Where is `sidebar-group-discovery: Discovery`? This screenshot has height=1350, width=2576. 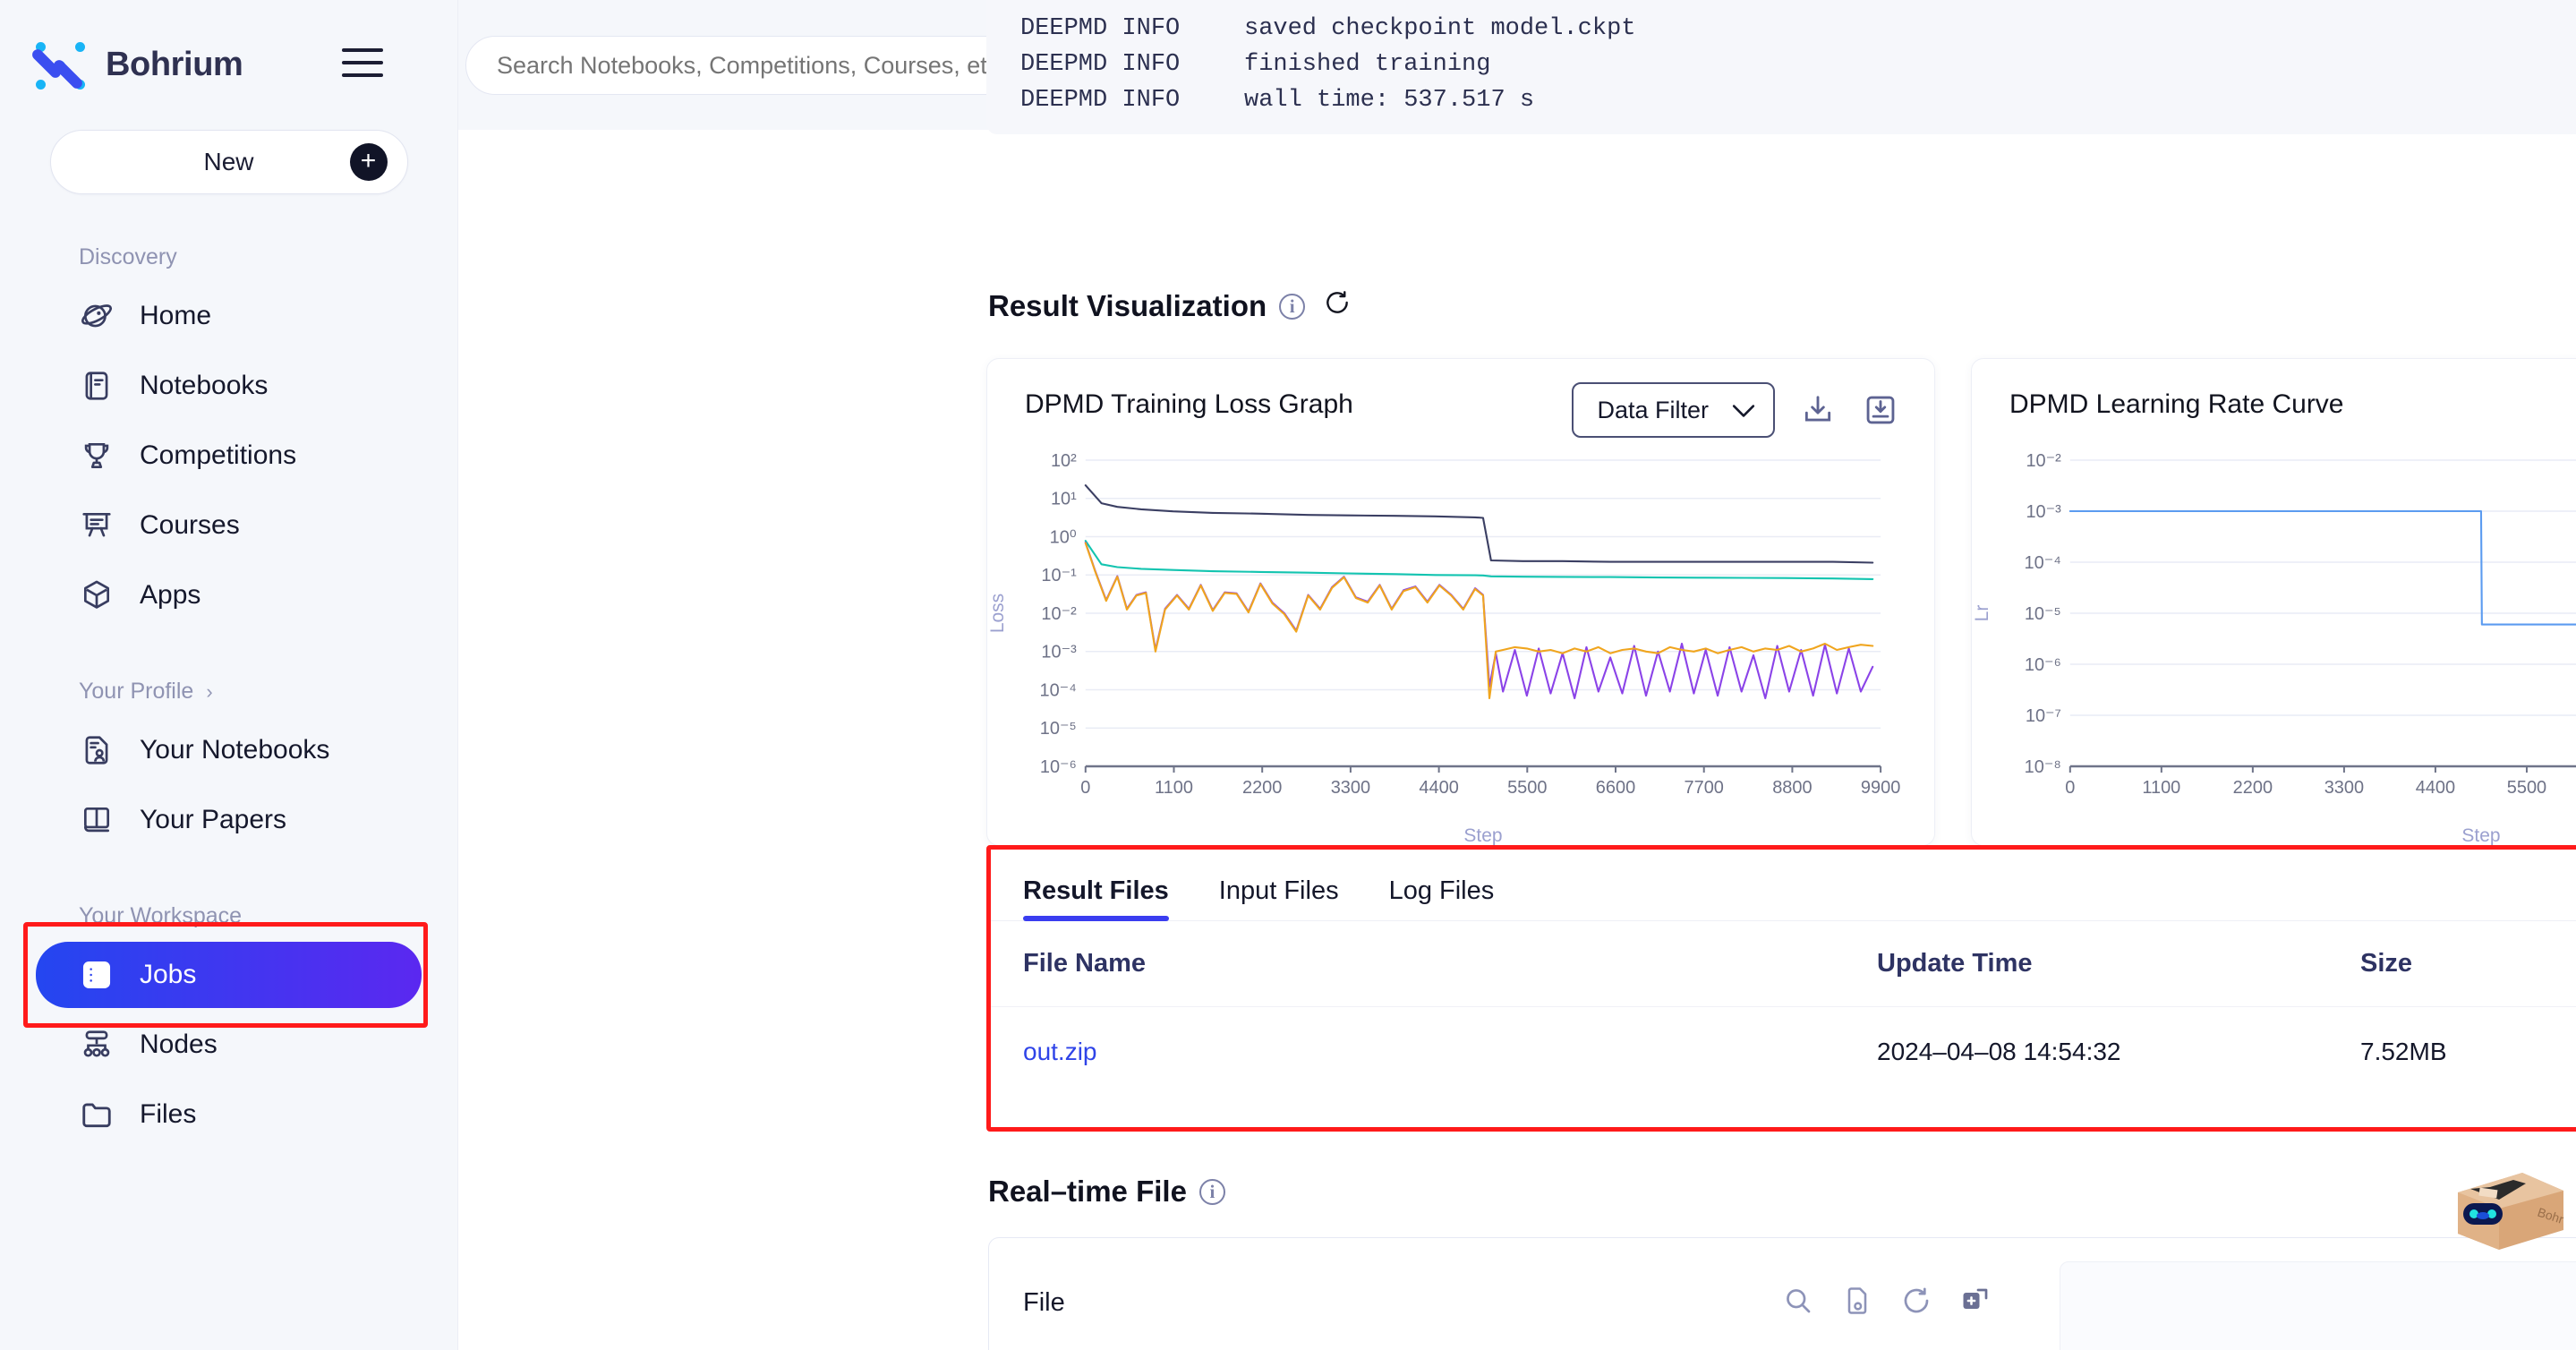
sidebar-group-discovery: Discovery is located at coordinates (228, 257).